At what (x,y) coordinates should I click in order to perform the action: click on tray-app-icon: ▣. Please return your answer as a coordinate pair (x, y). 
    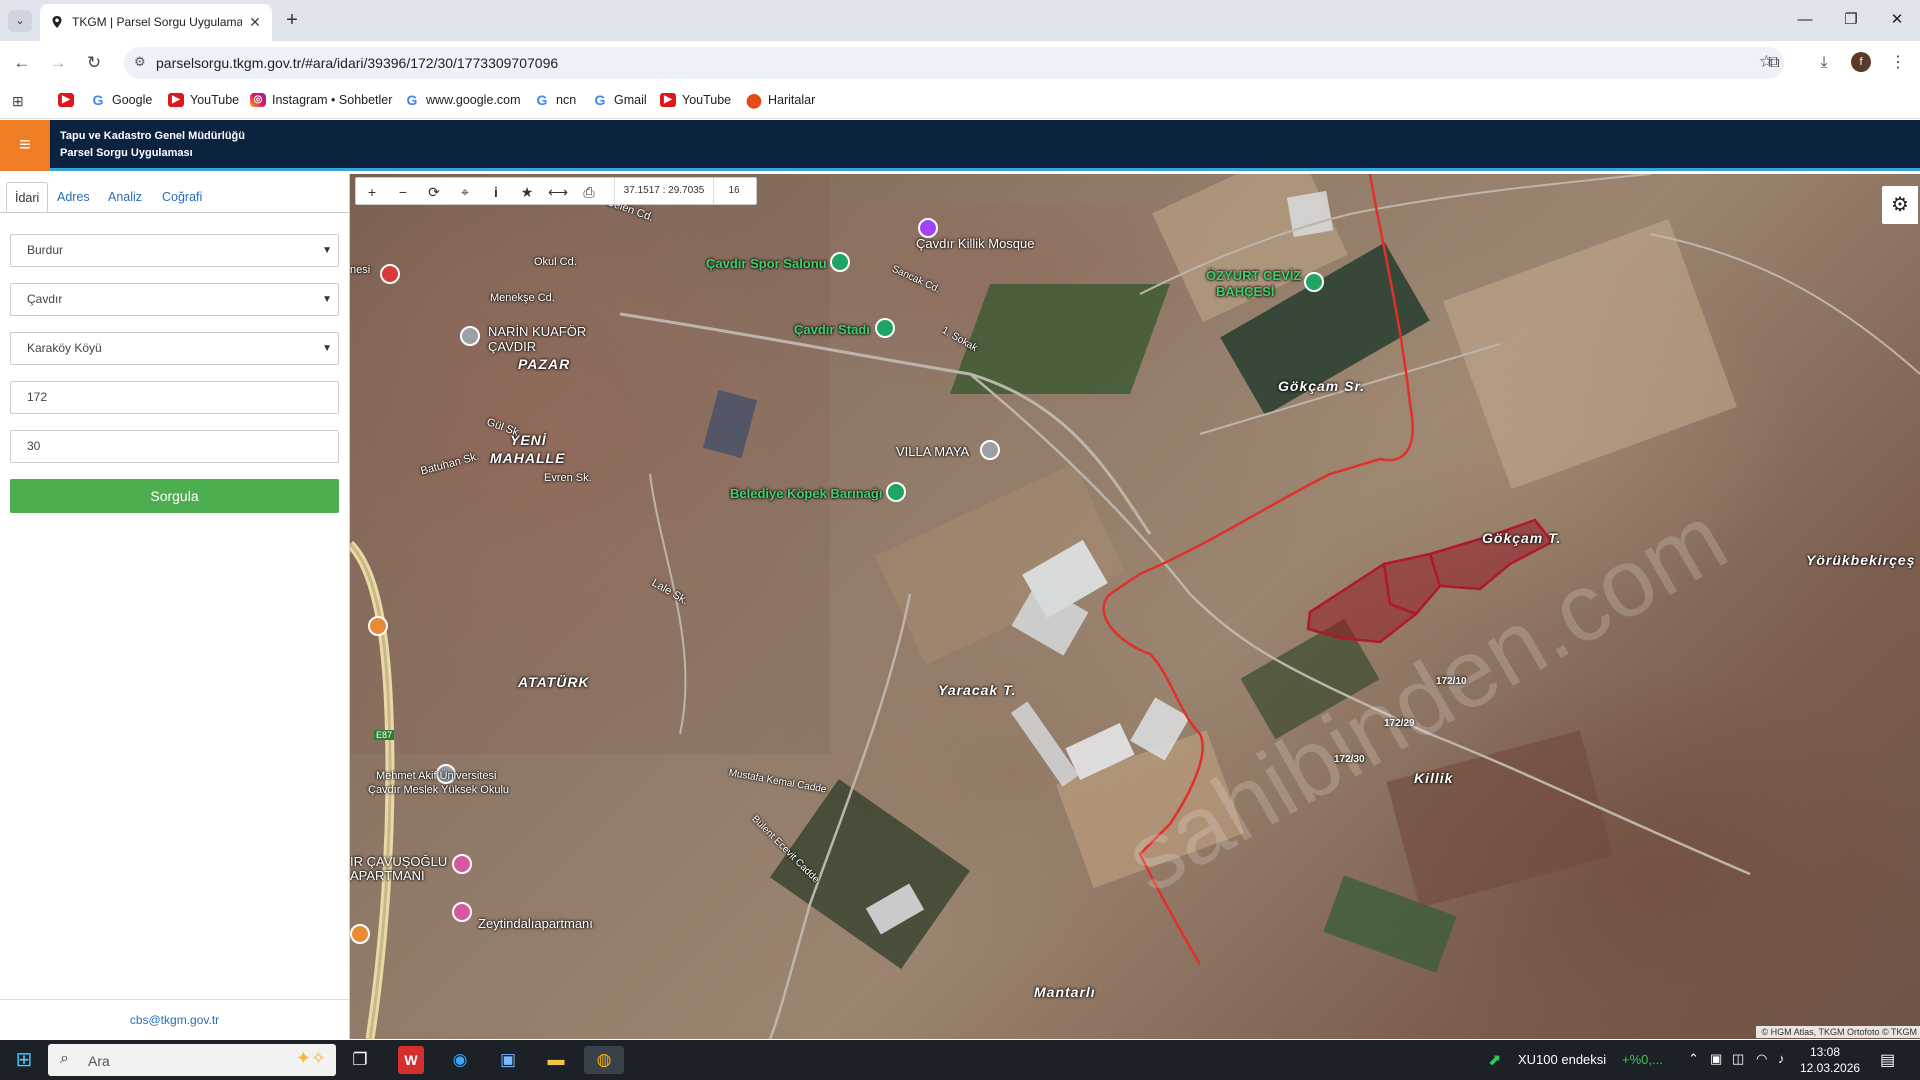
    Looking at the image, I should click on (1716, 1059).